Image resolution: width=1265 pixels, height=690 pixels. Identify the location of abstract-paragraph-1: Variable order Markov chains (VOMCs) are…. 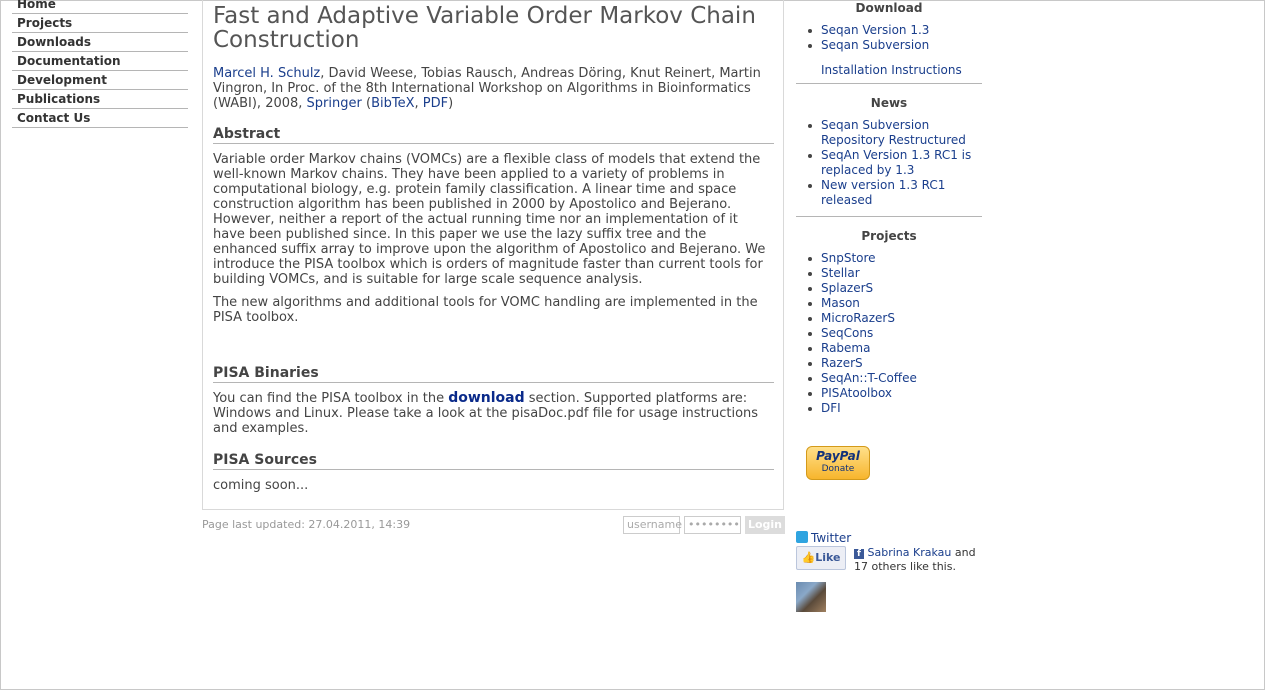
(489, 219).